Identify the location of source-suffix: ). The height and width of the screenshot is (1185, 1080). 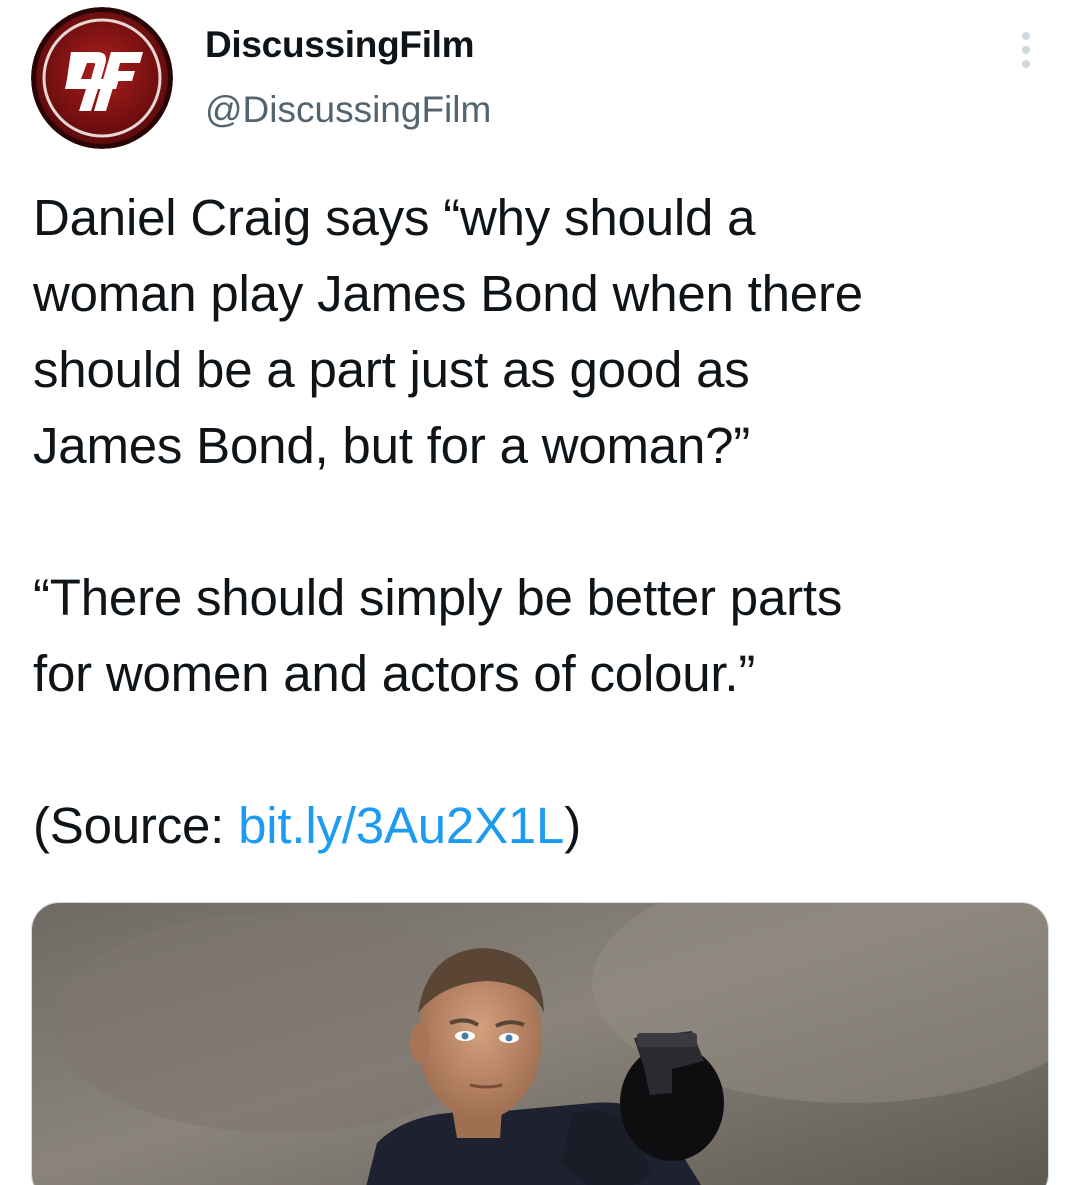
(573, 825).